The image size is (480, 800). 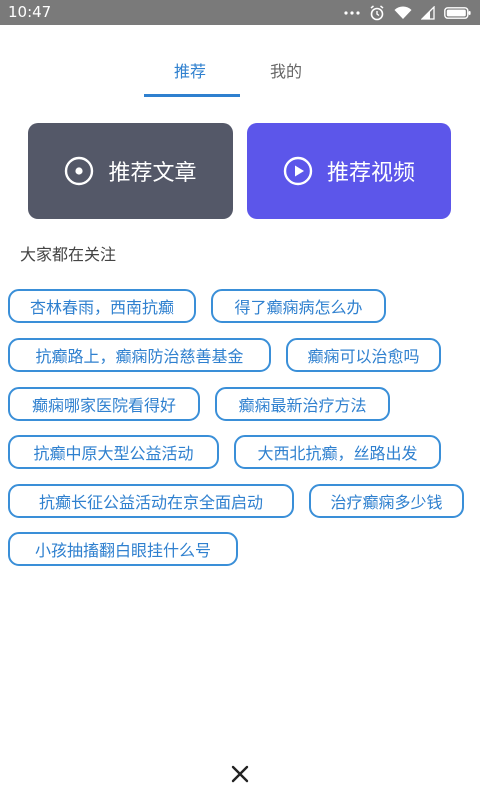 I want to click on more-dots-icon, so click(x=352, y=13).